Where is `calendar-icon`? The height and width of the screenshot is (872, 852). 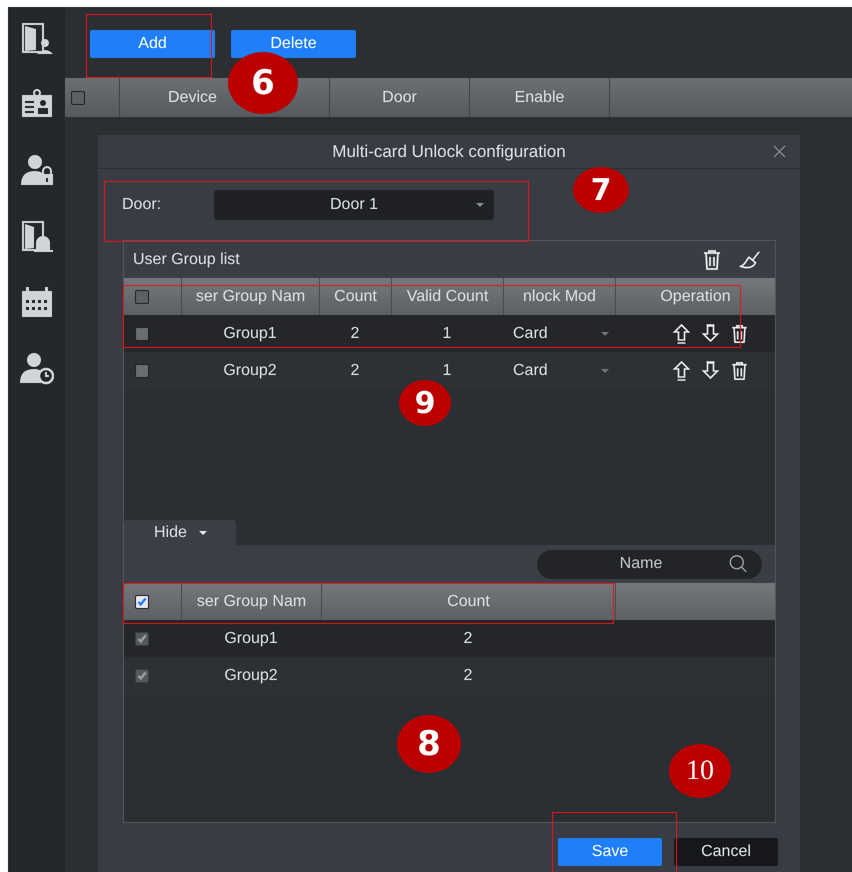
calendar-icon is located at coordinates (37, 302).